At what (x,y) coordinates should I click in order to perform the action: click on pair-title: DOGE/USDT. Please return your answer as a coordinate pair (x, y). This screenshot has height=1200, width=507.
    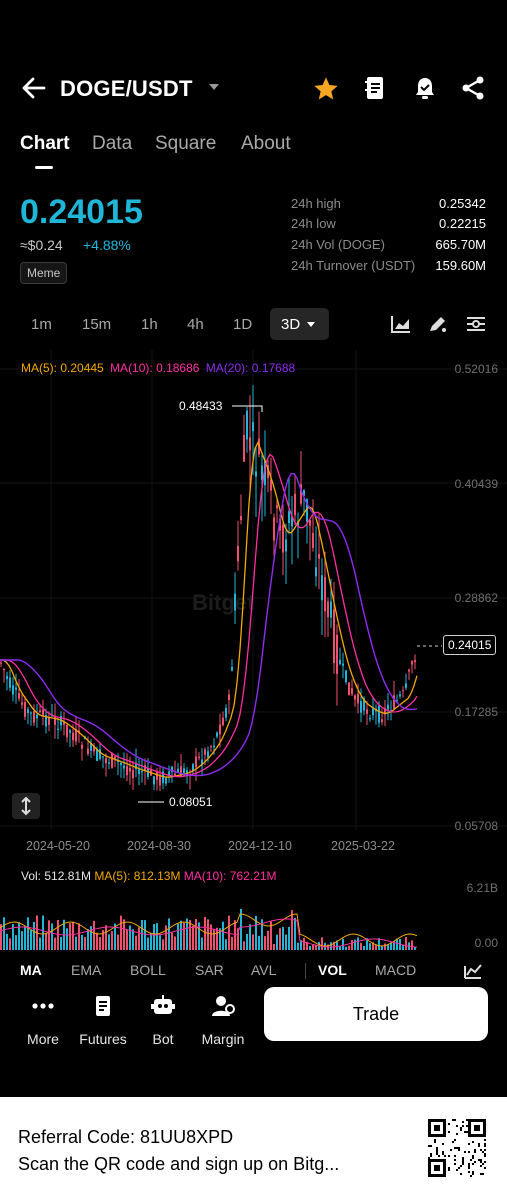
    Looking at the image, I should click on (126, 89).